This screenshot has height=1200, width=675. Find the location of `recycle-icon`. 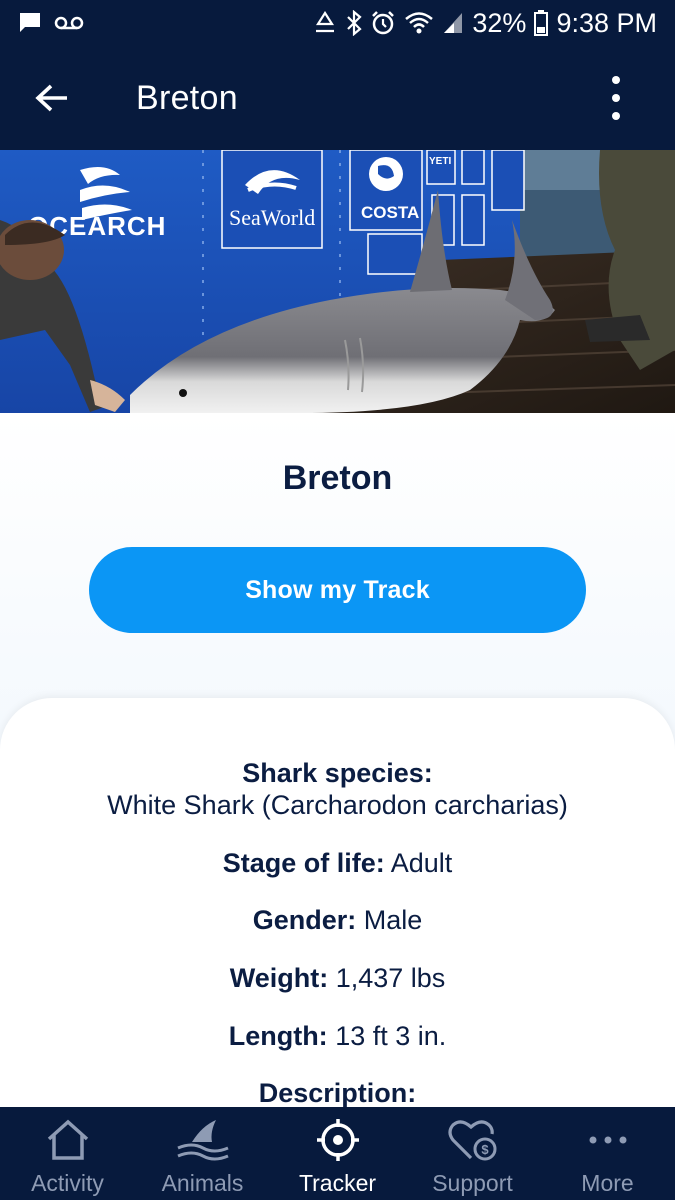

recycle-icon is located at coordinates (325, 23).